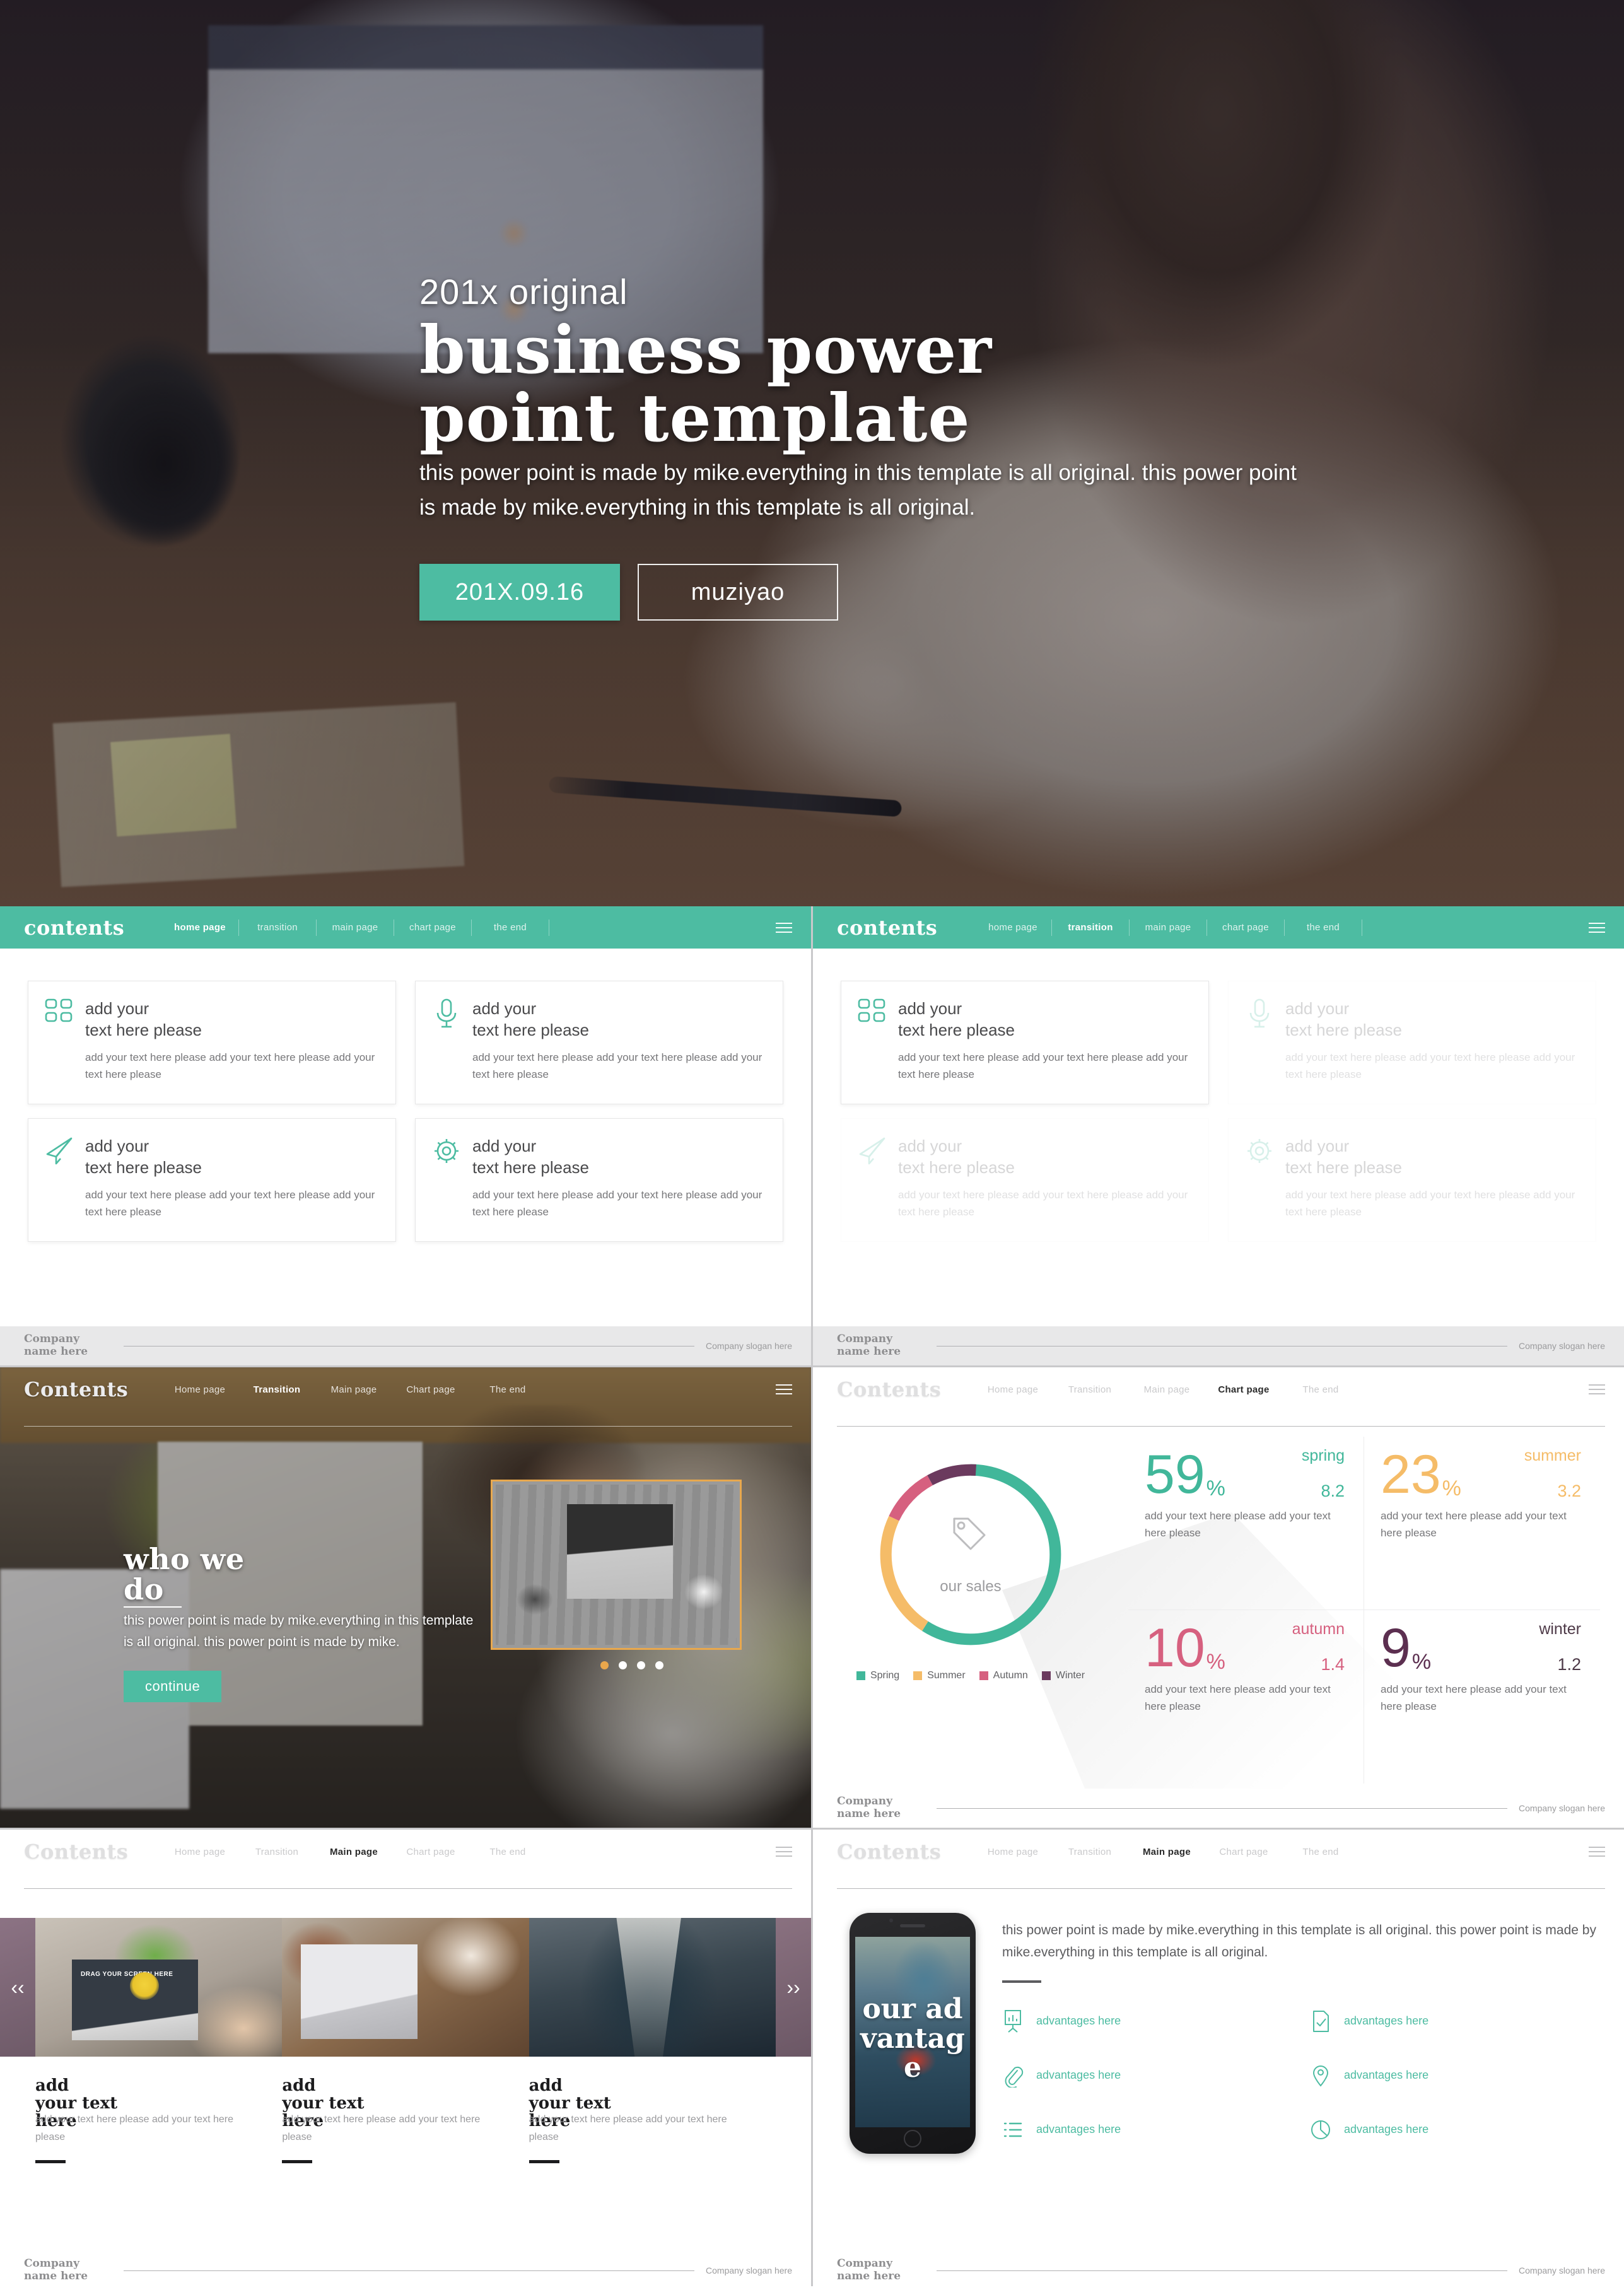 The width and height of the screenshot is (1624, 2290). What do you see at coordinates (738, 592) in the screenshot?
I see `hero-author-button: muziyao` at bounding box center [738, 592].